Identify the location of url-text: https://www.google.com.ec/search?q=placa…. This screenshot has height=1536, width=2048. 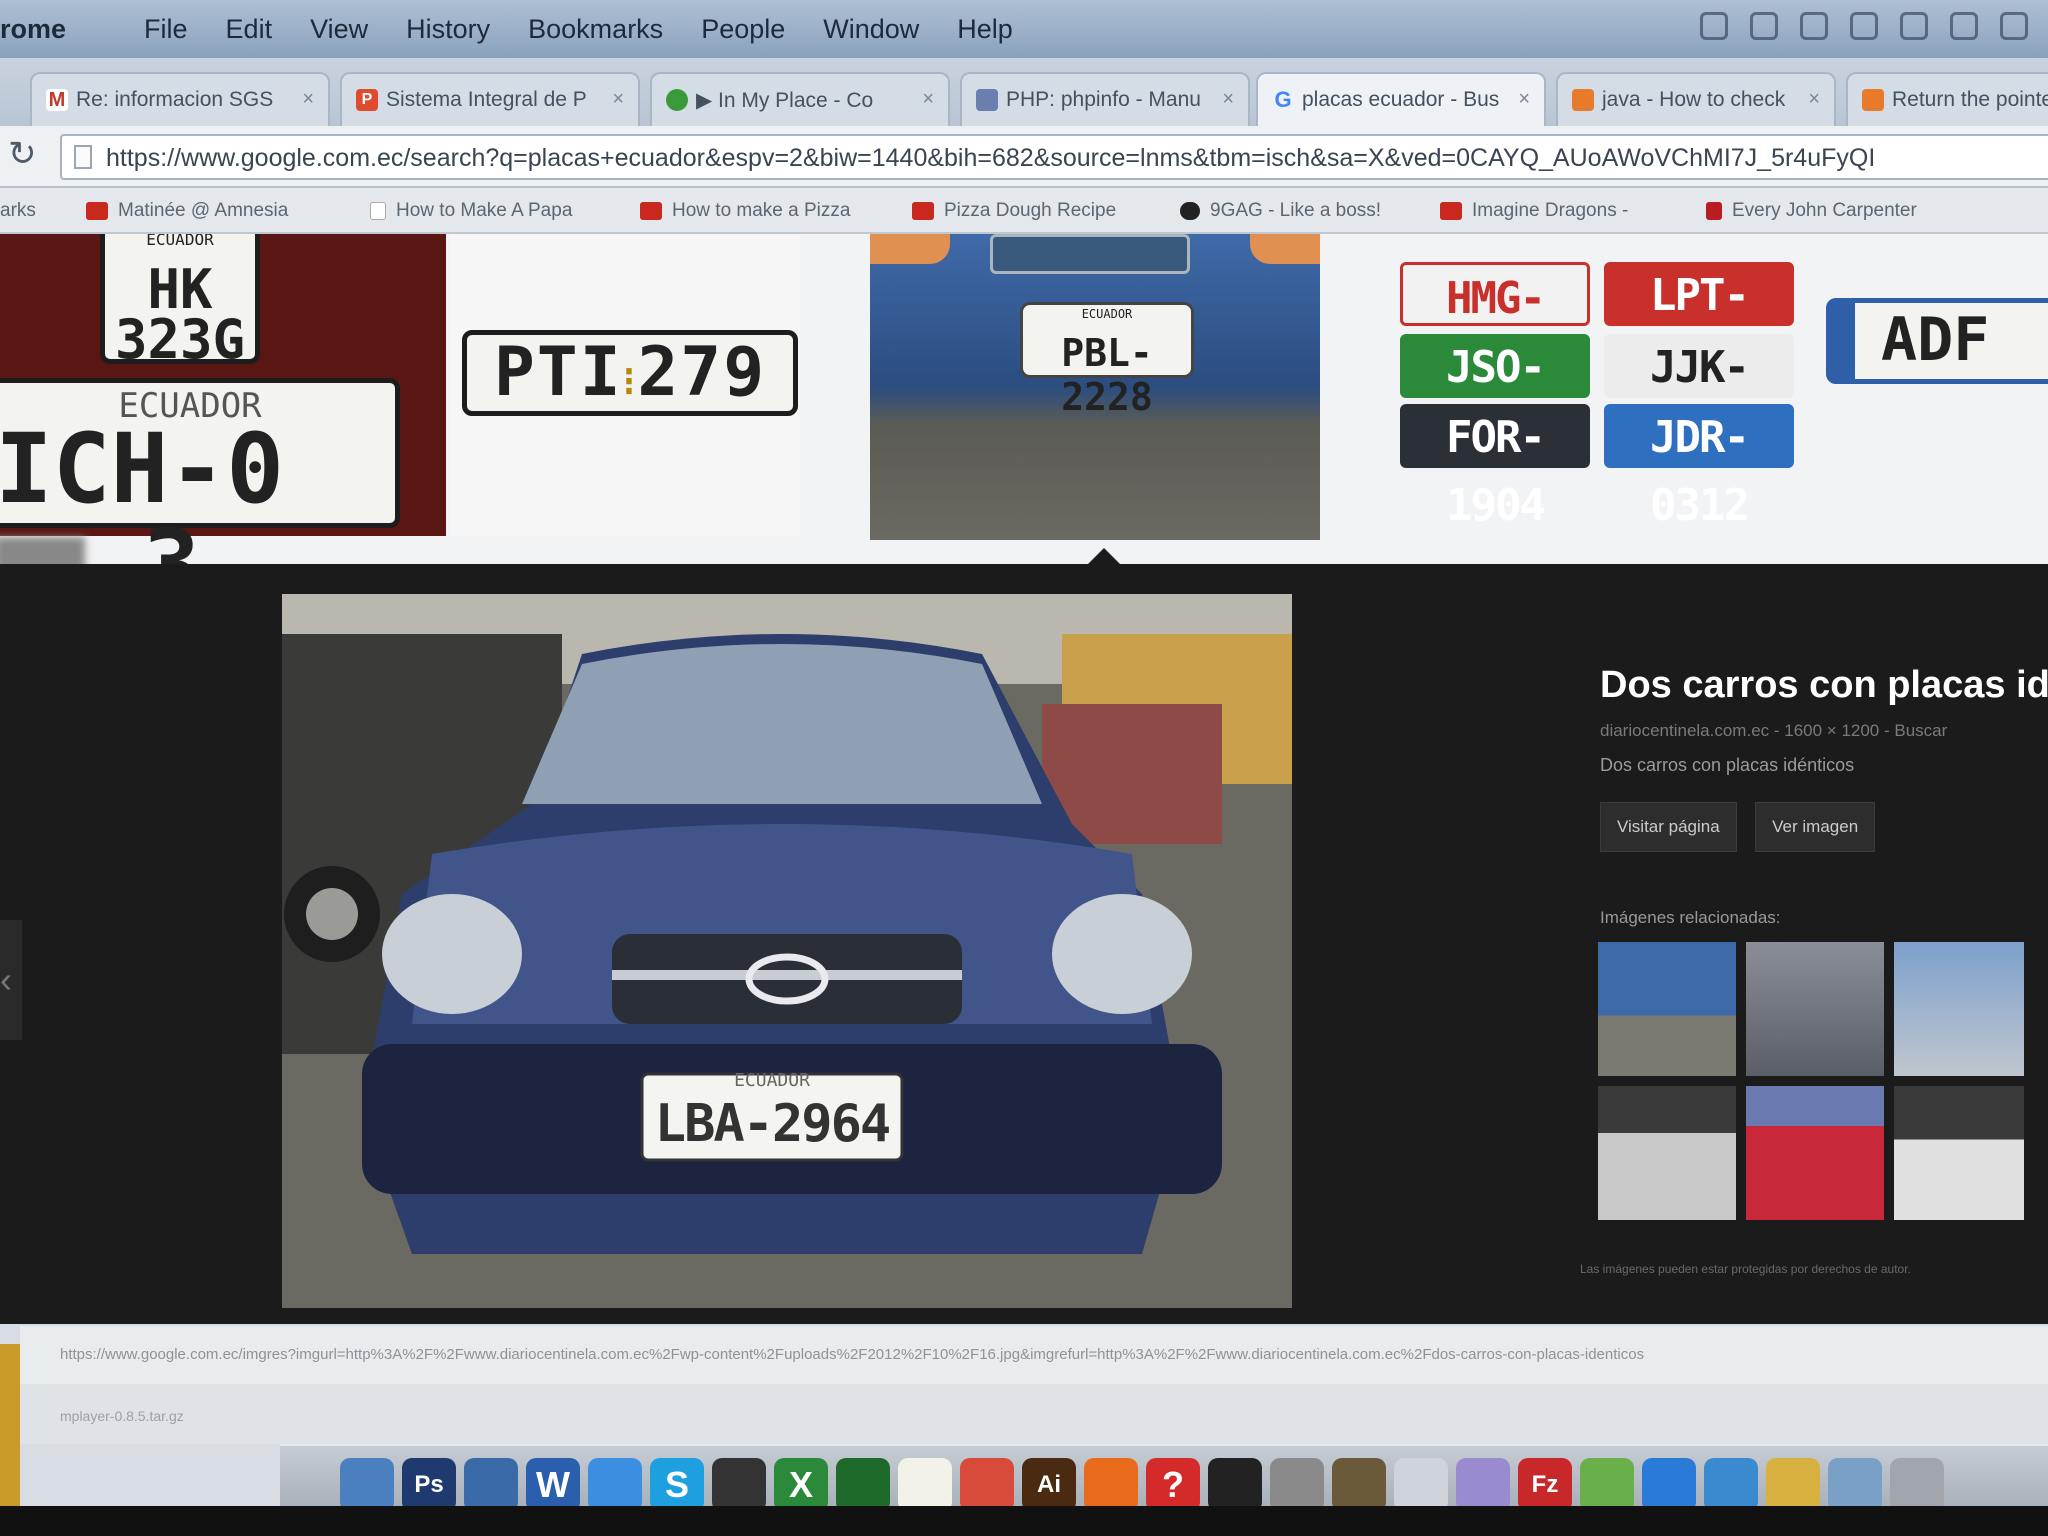
(991, 158).